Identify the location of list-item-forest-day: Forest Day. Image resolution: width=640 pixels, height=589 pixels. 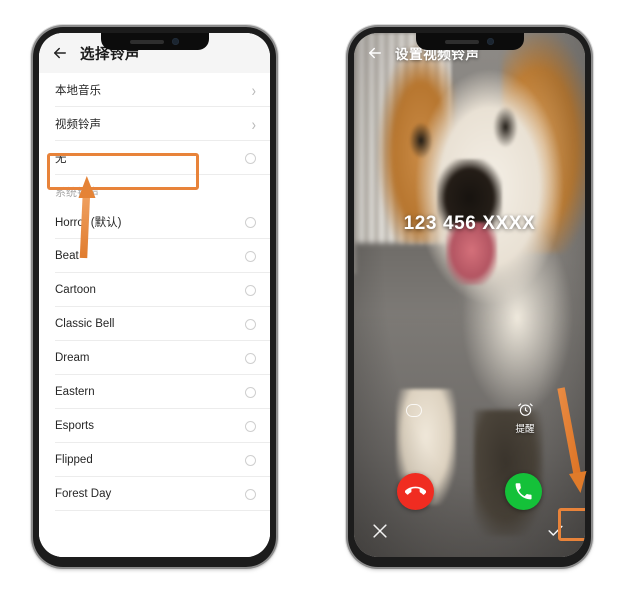
(154, 494).